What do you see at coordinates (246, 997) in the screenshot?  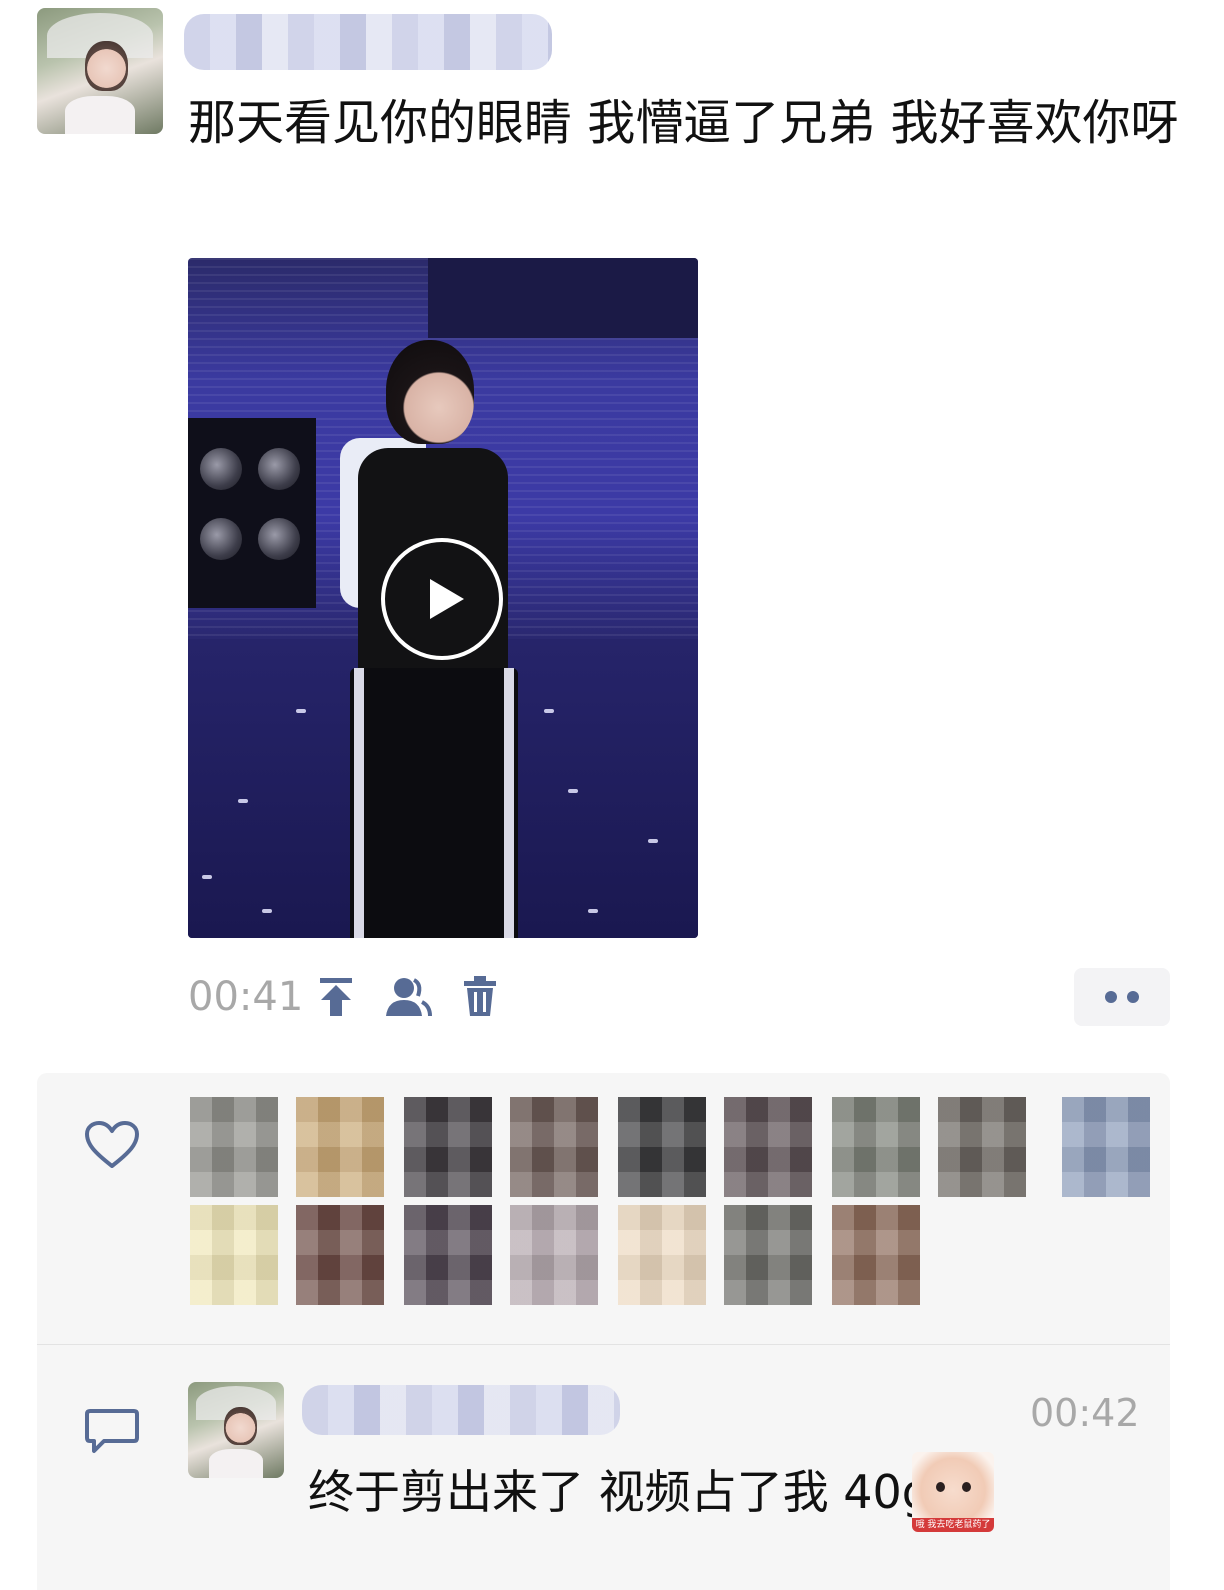 I see `post-time: 00:41` at bounding box center [246, 997].